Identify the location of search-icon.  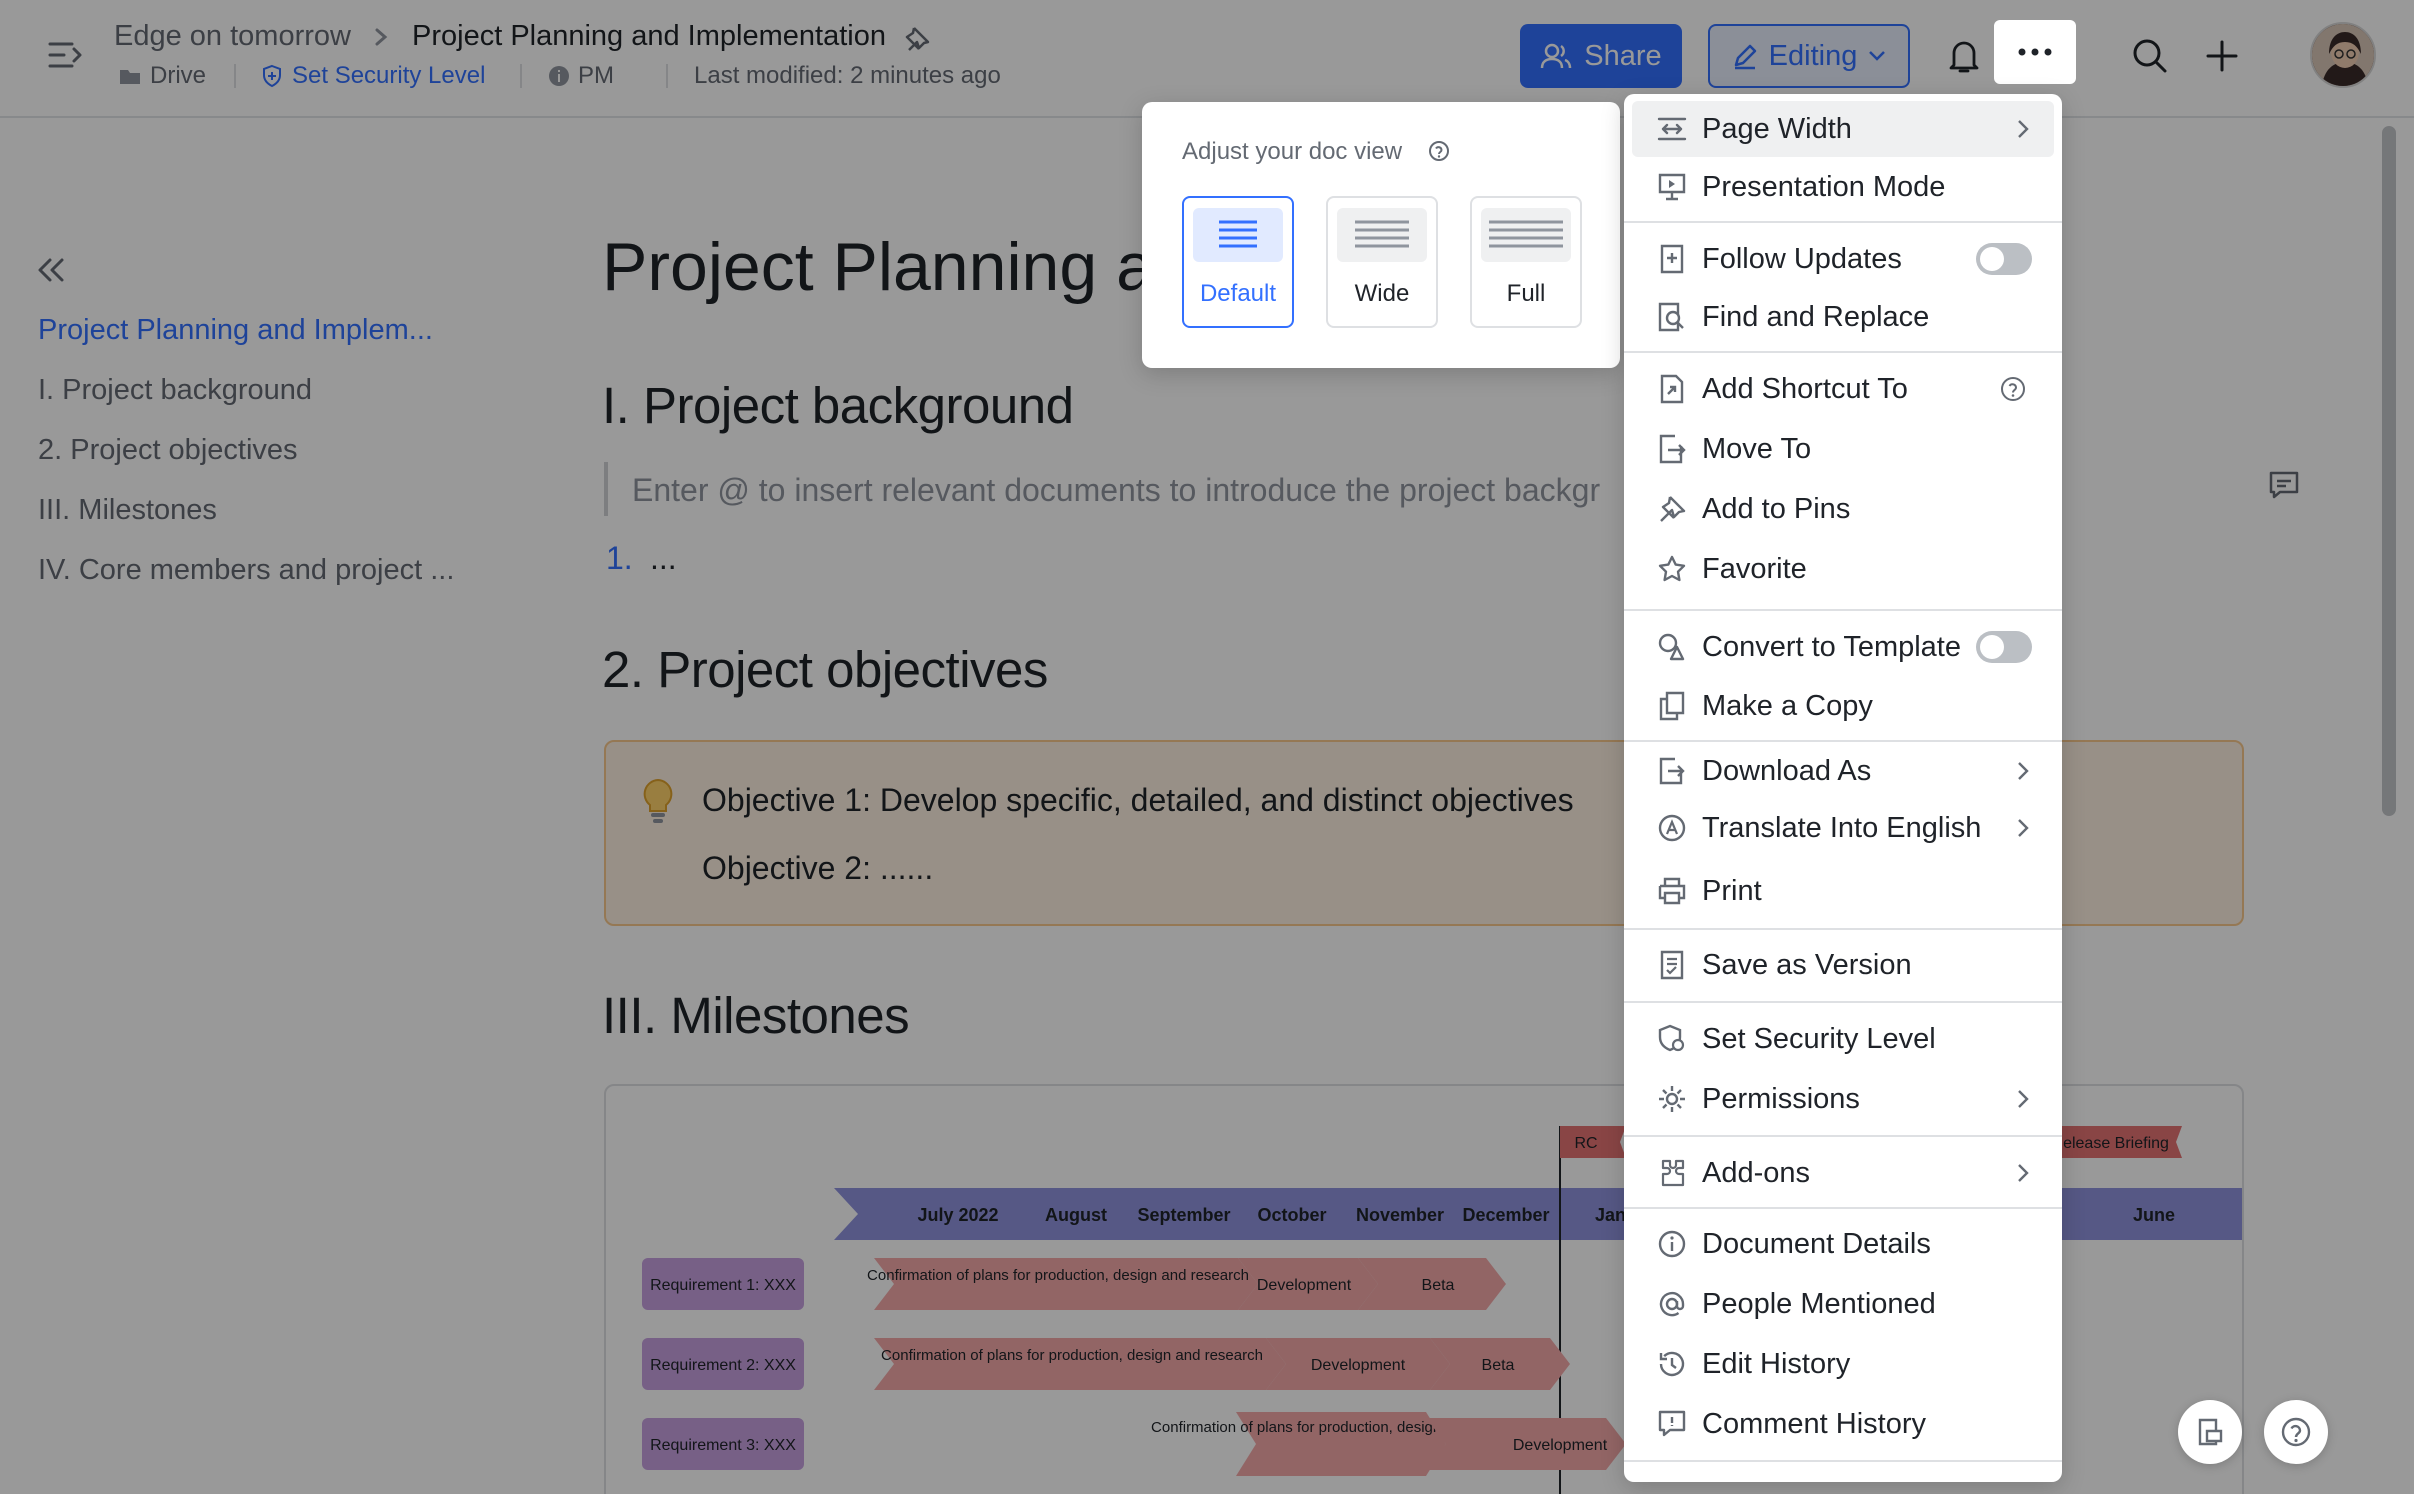
(2150, 56).